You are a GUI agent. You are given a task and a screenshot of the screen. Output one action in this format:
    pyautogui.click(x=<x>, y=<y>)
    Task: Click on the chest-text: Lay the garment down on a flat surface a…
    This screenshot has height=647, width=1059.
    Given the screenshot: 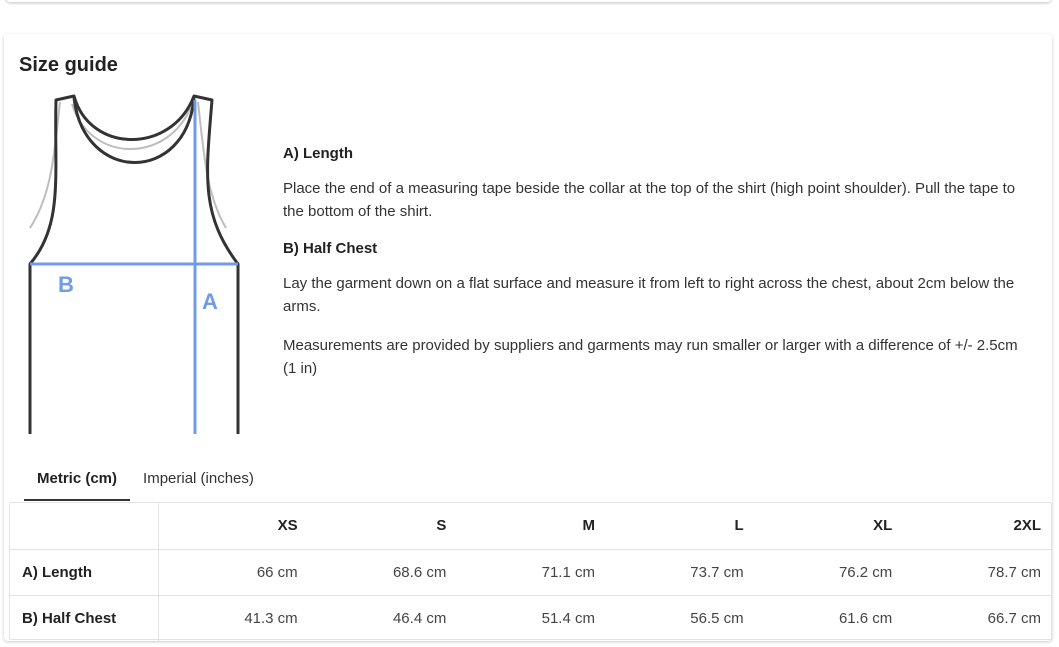 What is the action you would take?
    pyautogui.click(x=649, y=295)
    